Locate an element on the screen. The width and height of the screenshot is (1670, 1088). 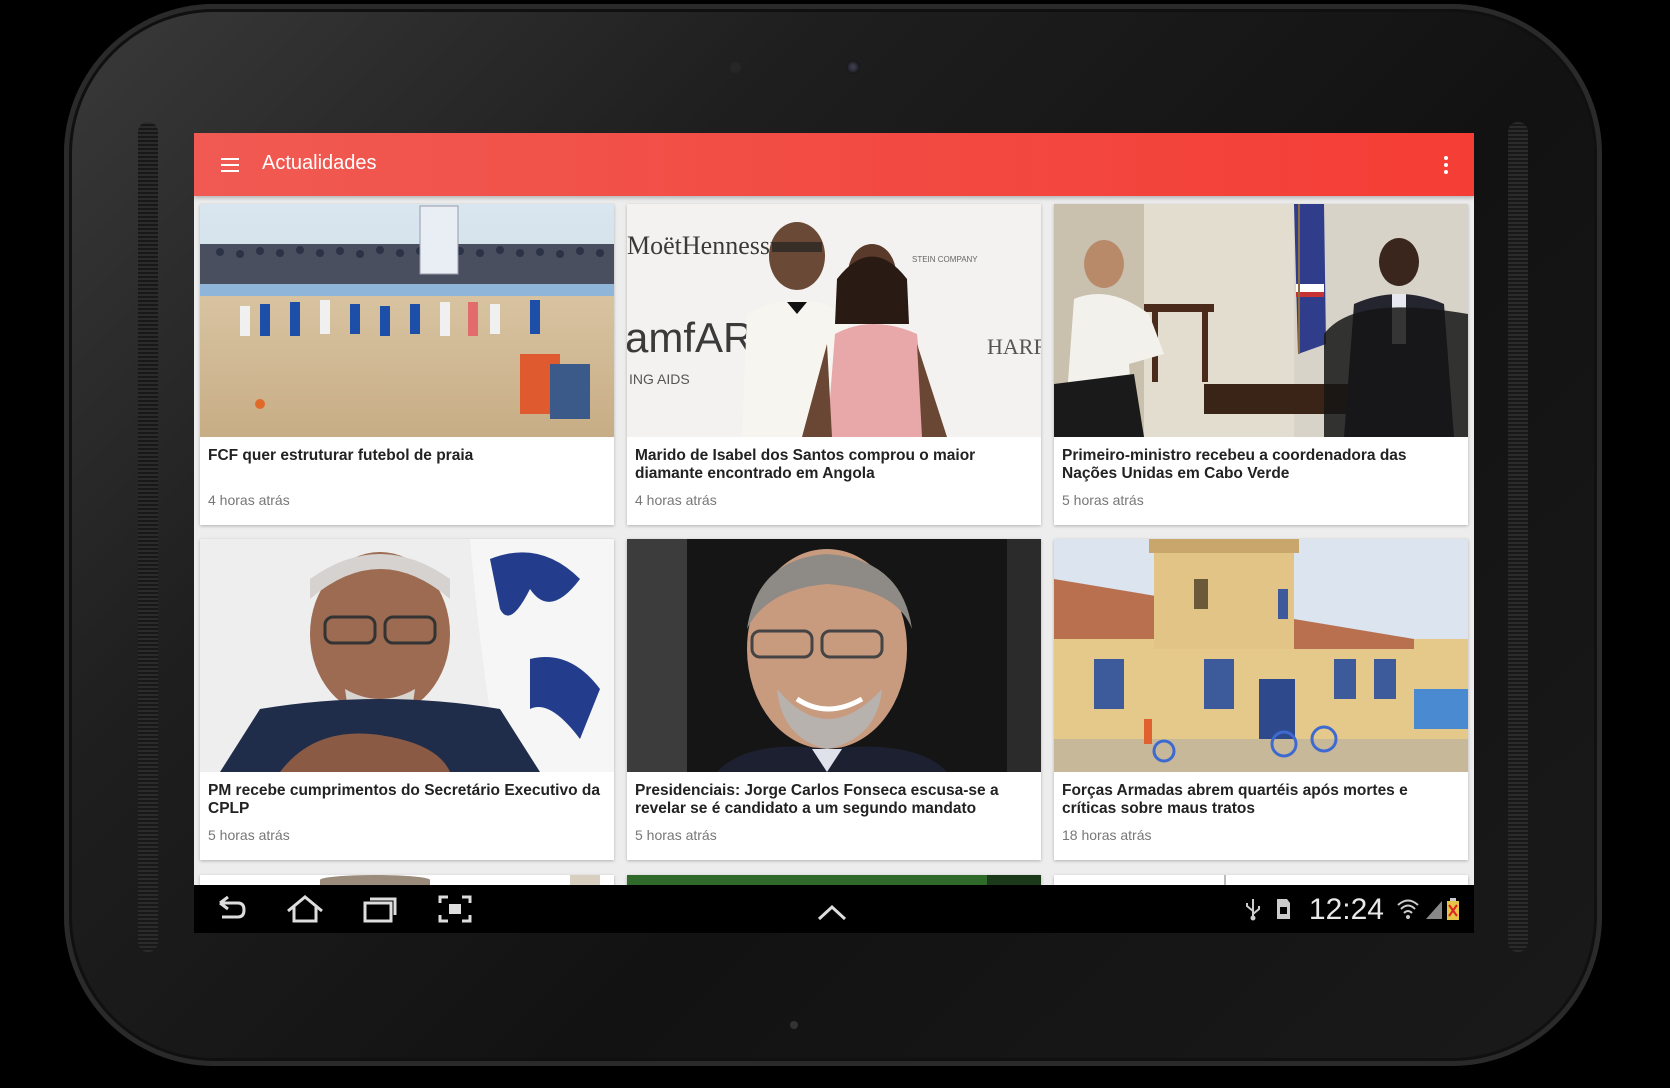
menu-icon is located at coordinates (230, 165).